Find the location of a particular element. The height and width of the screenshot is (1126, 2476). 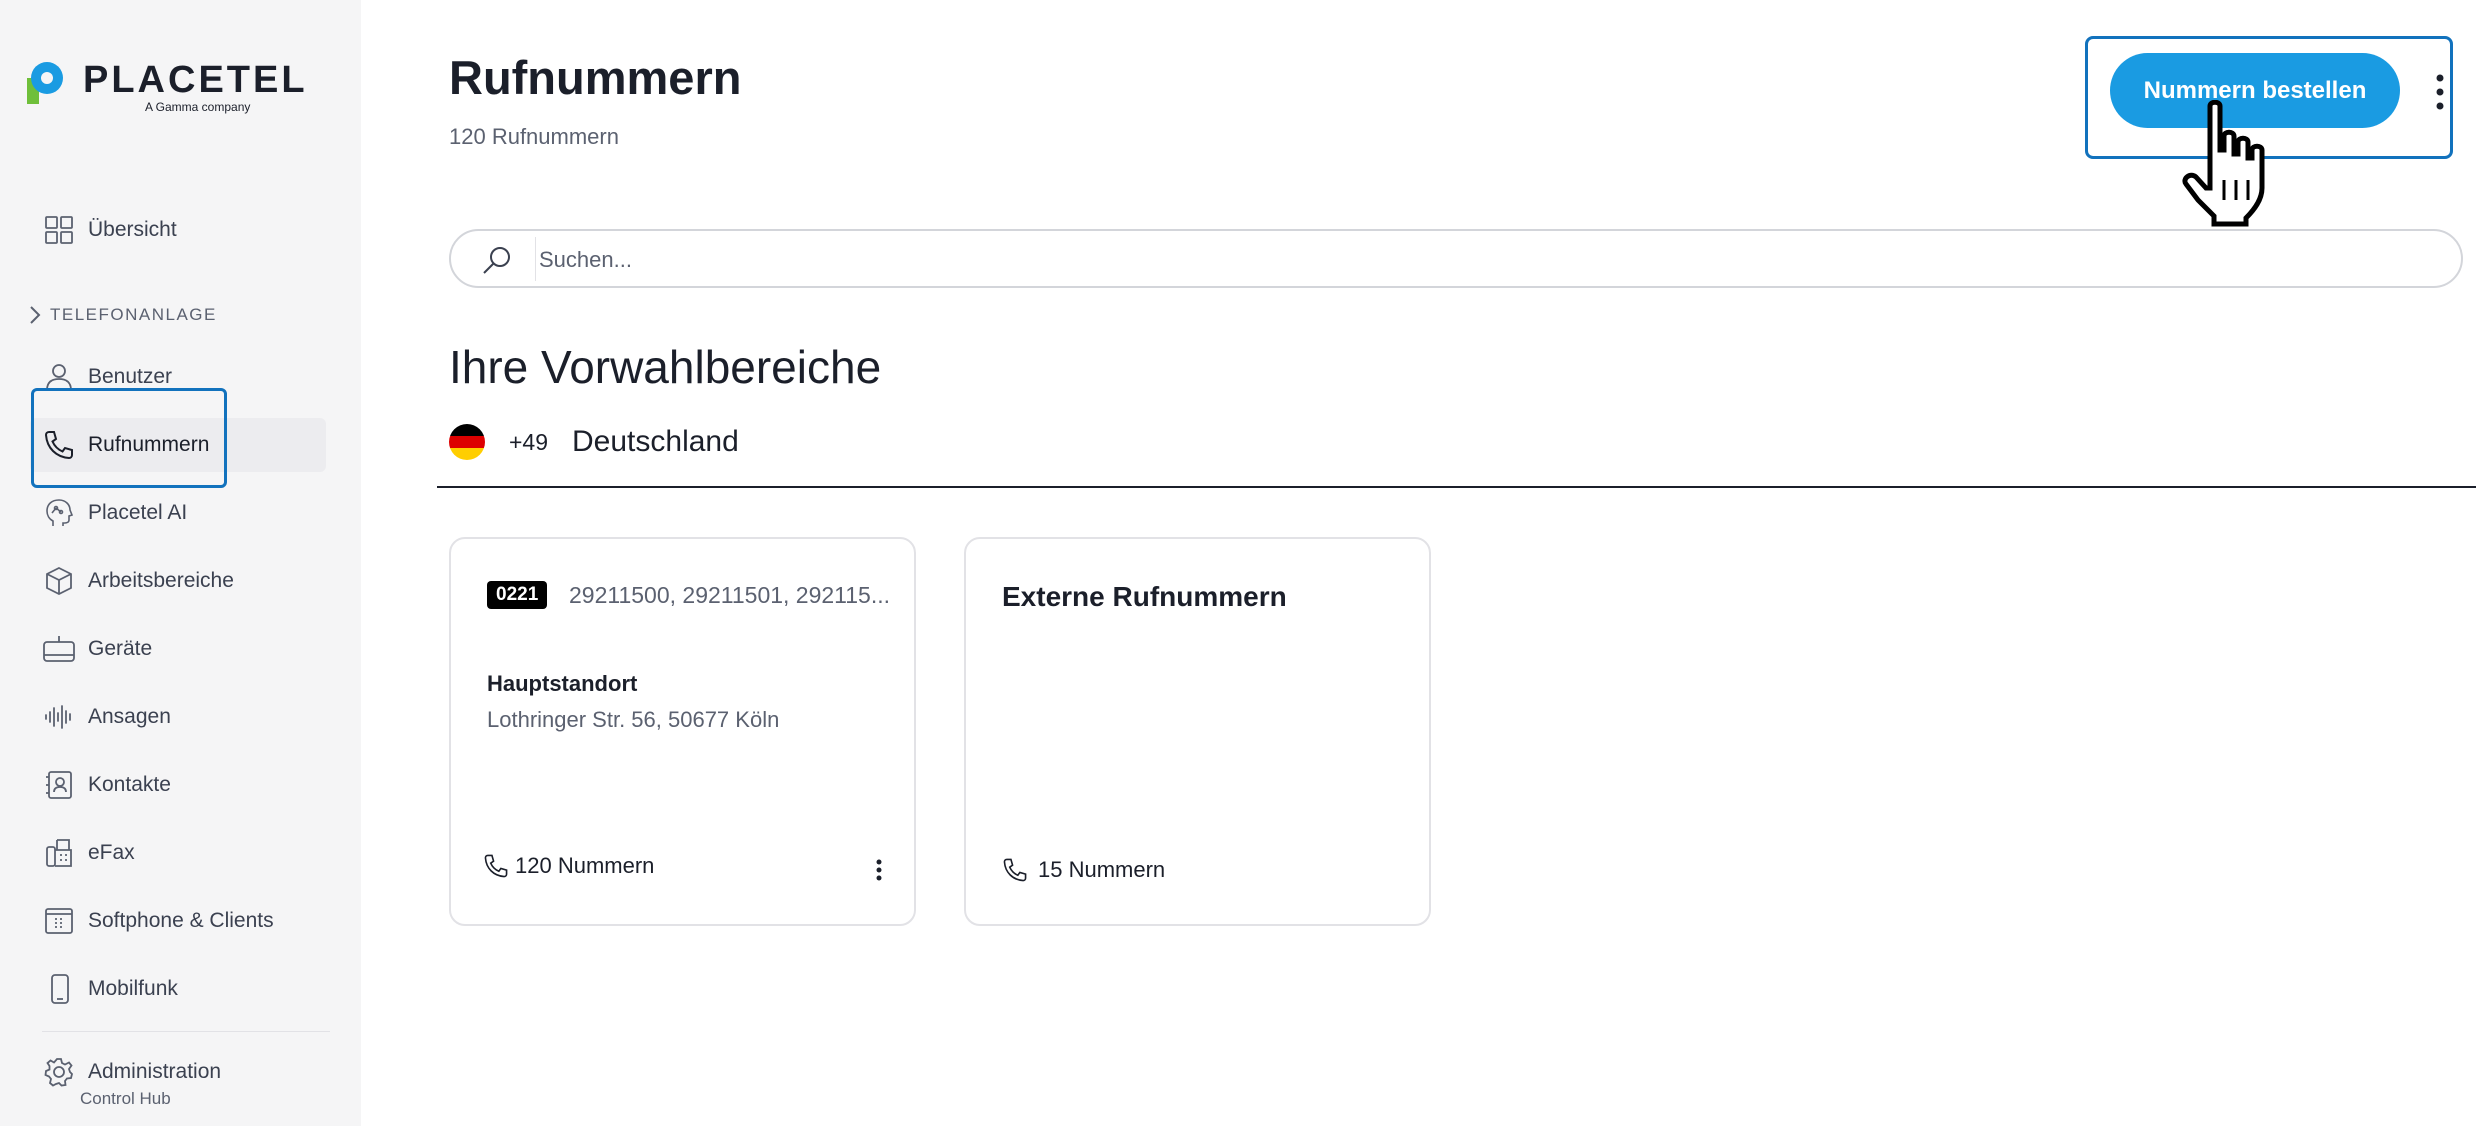

sidebar-item-kontakte: Kontakte is located at coordinates (182, 785).